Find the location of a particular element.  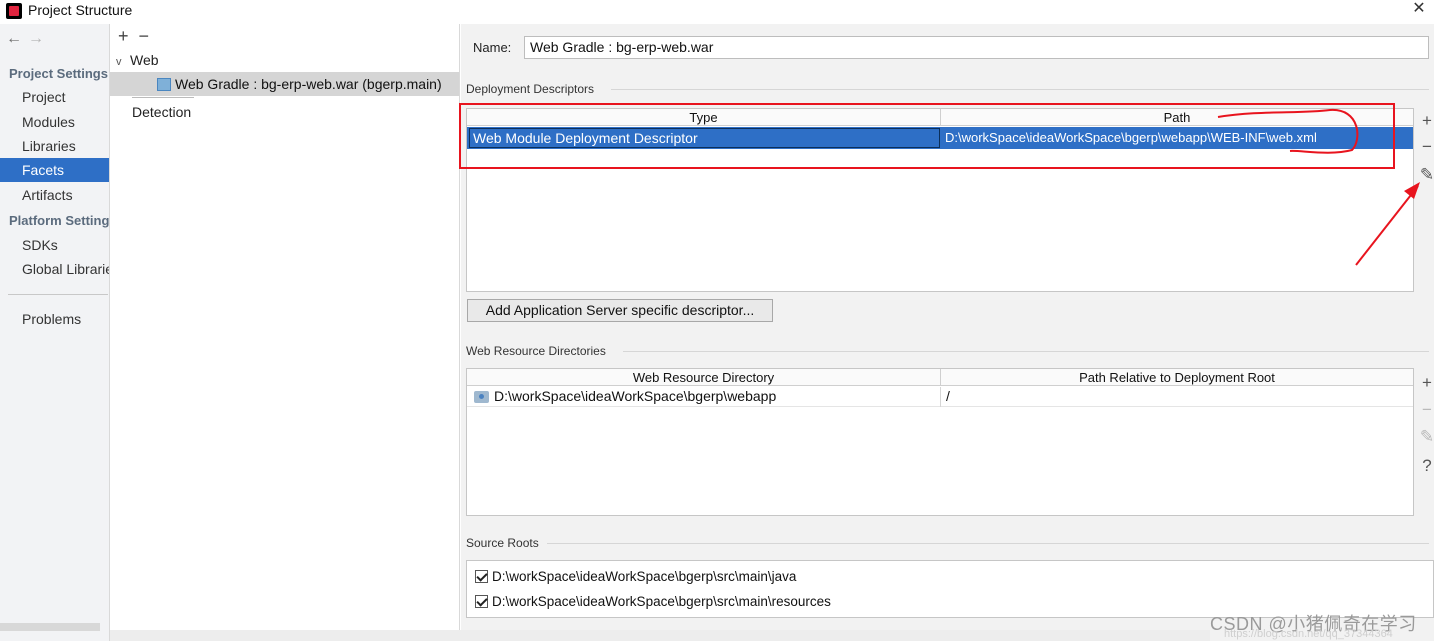

source-roots-title: Source Roots is located at coordinates (502, 543).